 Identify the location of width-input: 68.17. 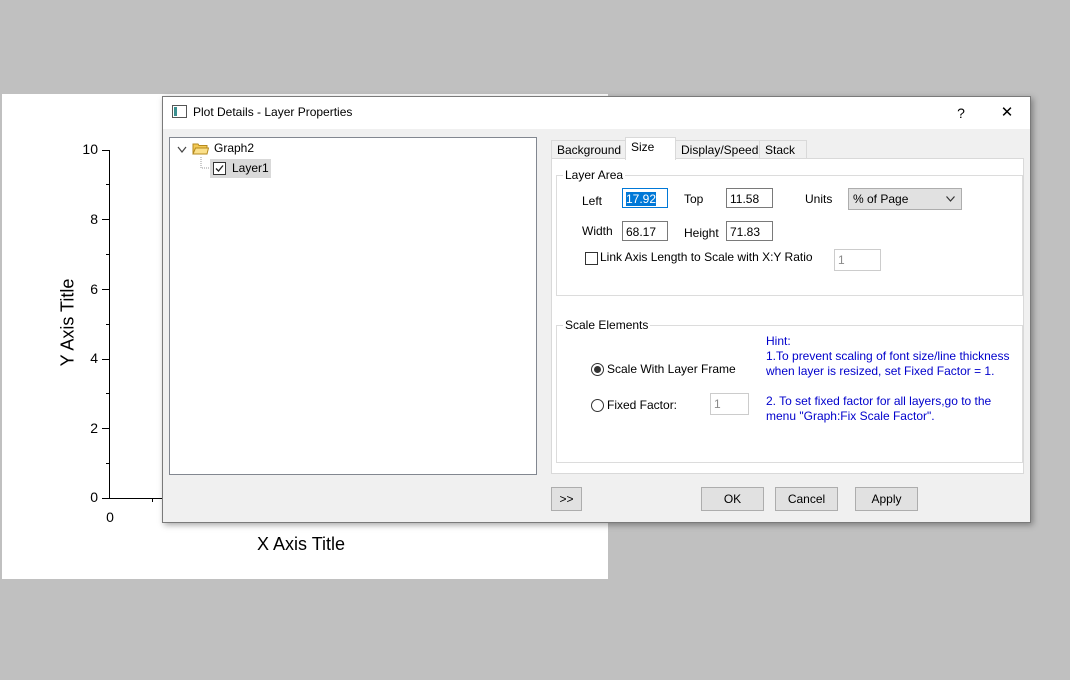
(645, 231).